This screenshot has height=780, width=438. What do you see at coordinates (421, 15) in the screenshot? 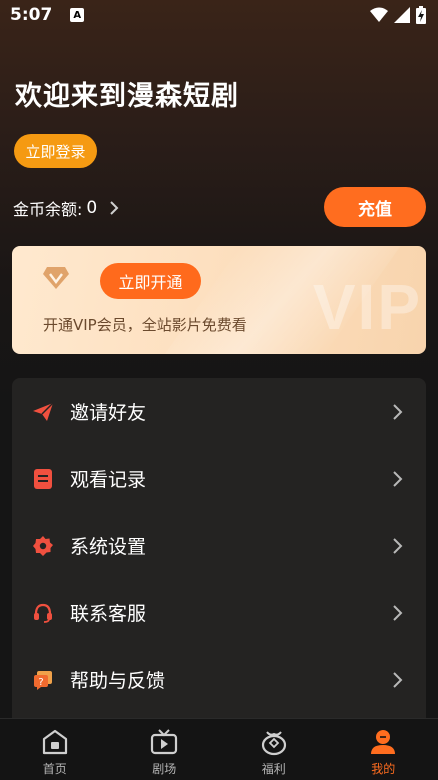
I see `battery-icon` at bounding box center [421, 15].